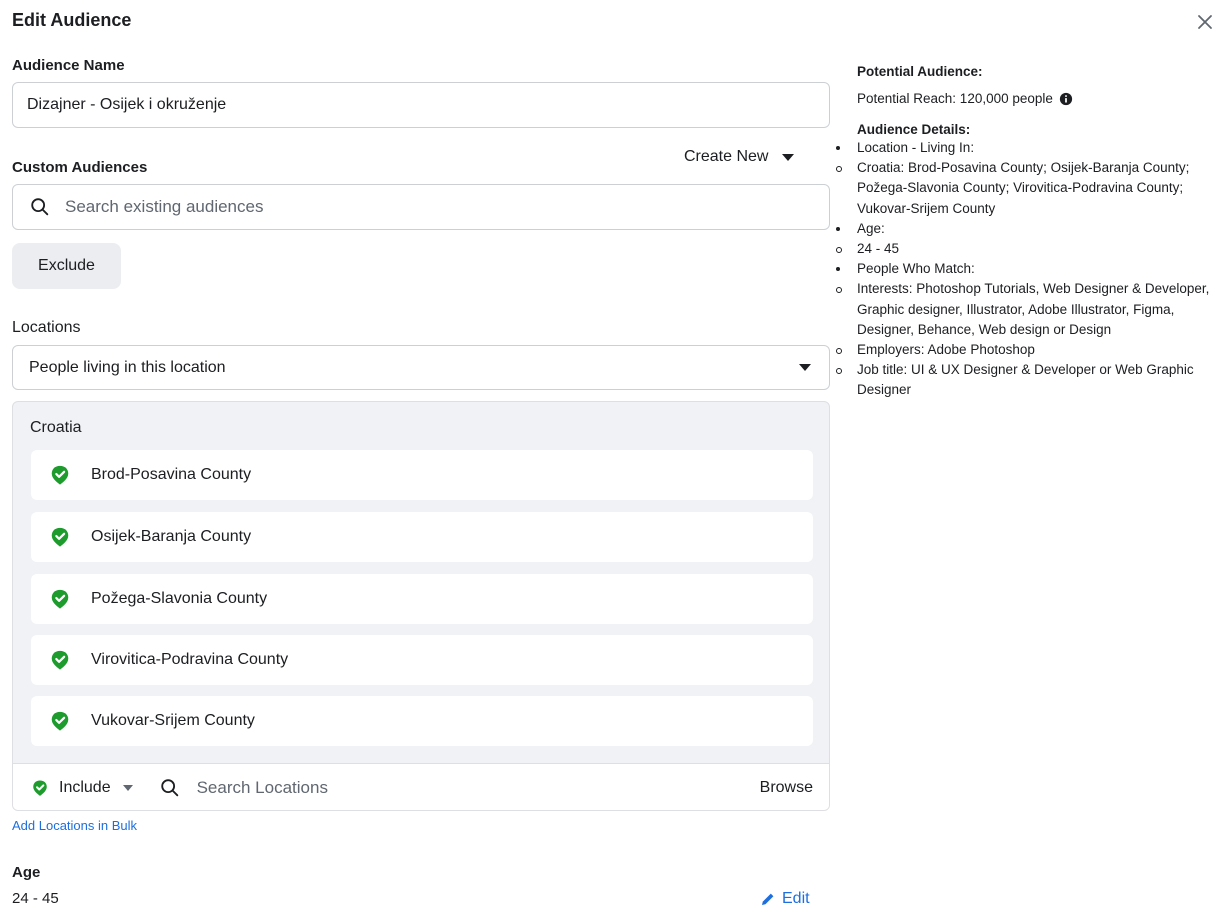 Image resolution: width=1220 pixels, height=908 pixels. Describe the element at coordinates (66, 266) in the screenshot. I see `exclude-button: Exclude` at that location.